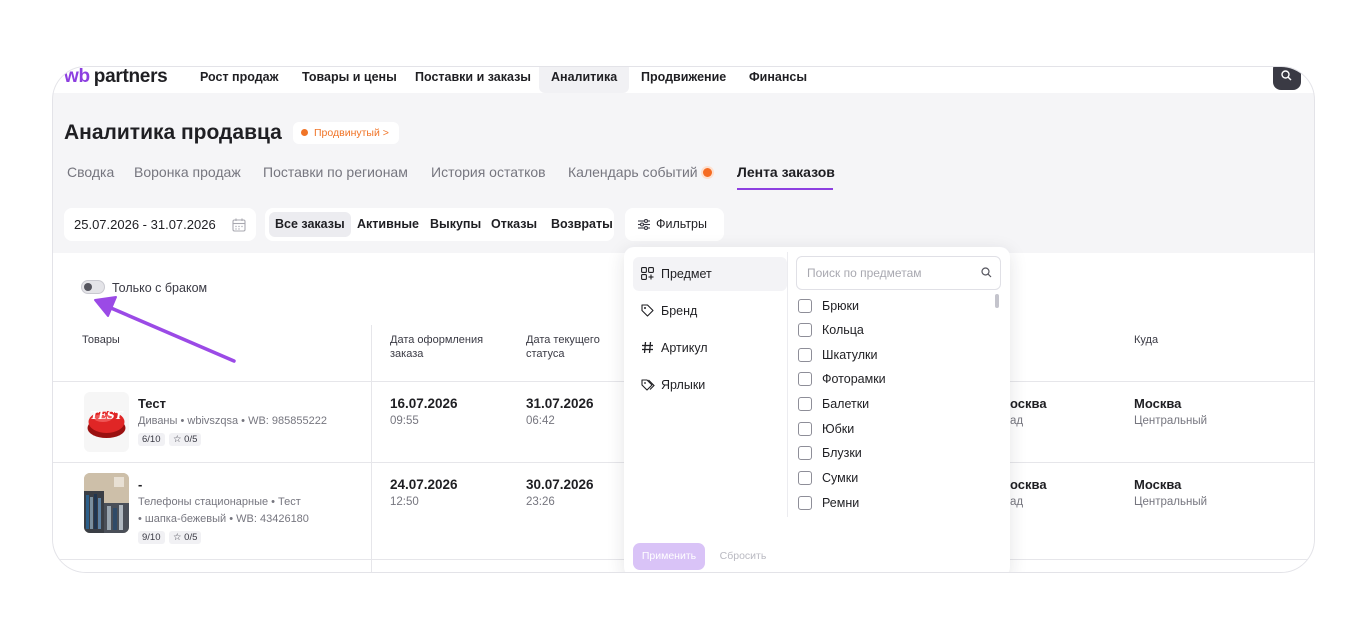 Image resolution: width=1368 pixels, height=632 pixels. I want to click on filters-label: Фильтры, so click(681, 224).